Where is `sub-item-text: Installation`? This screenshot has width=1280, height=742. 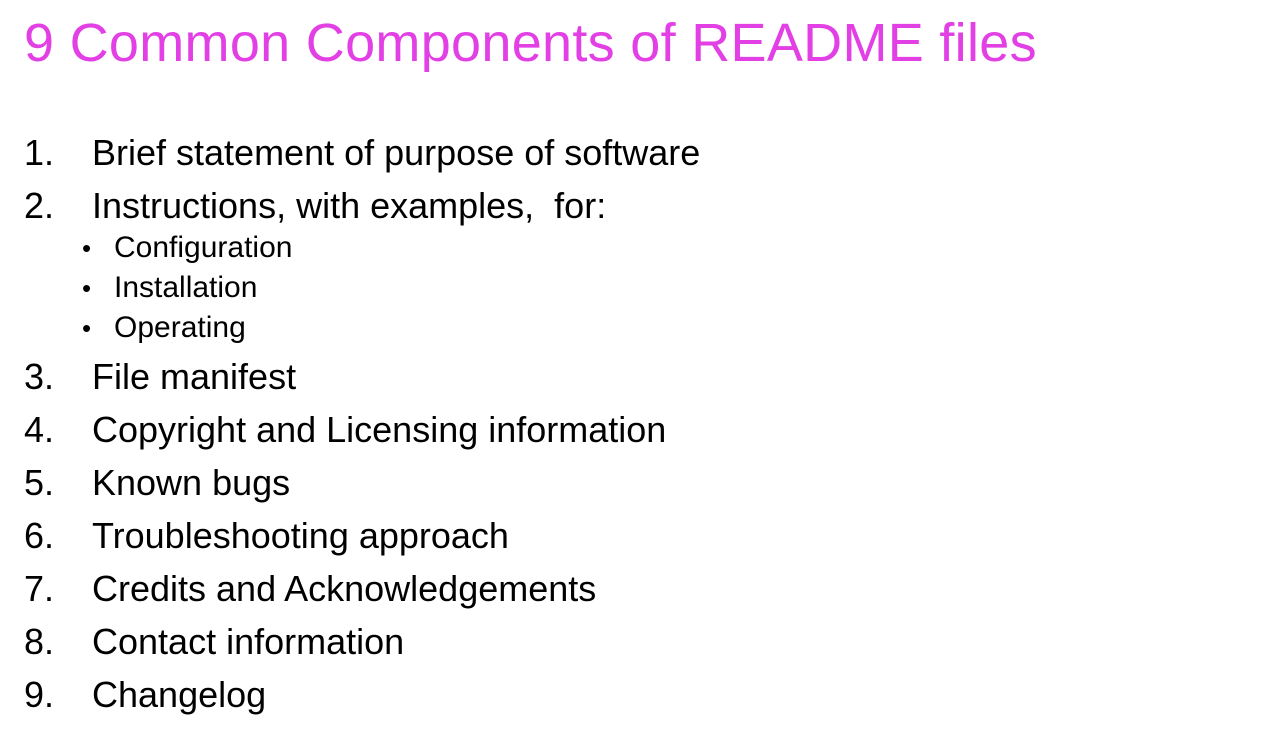
sub-item-text: Installation is located at coordinates (186, 287).